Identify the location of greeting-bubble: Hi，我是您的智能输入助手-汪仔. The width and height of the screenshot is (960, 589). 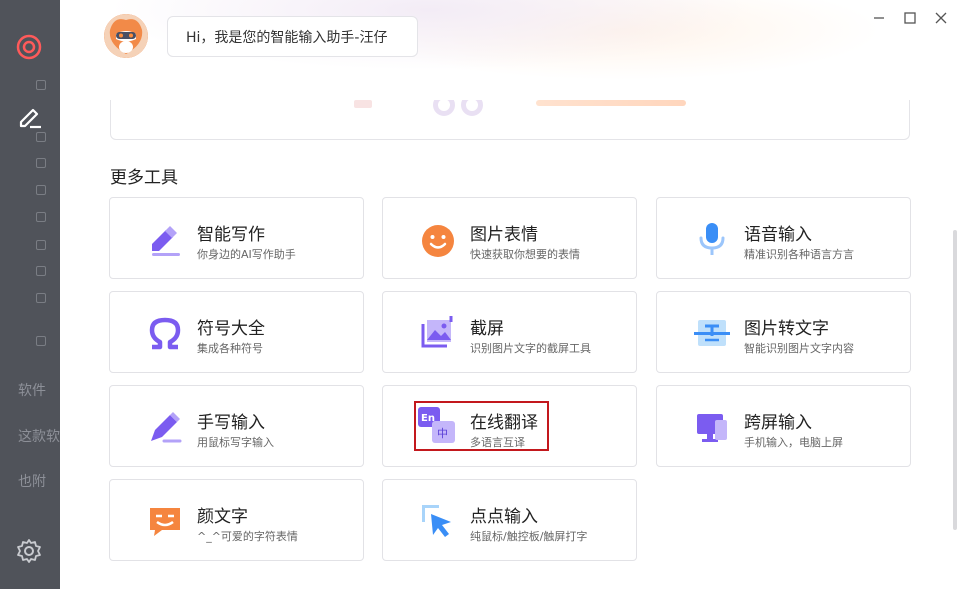
(292, 36).